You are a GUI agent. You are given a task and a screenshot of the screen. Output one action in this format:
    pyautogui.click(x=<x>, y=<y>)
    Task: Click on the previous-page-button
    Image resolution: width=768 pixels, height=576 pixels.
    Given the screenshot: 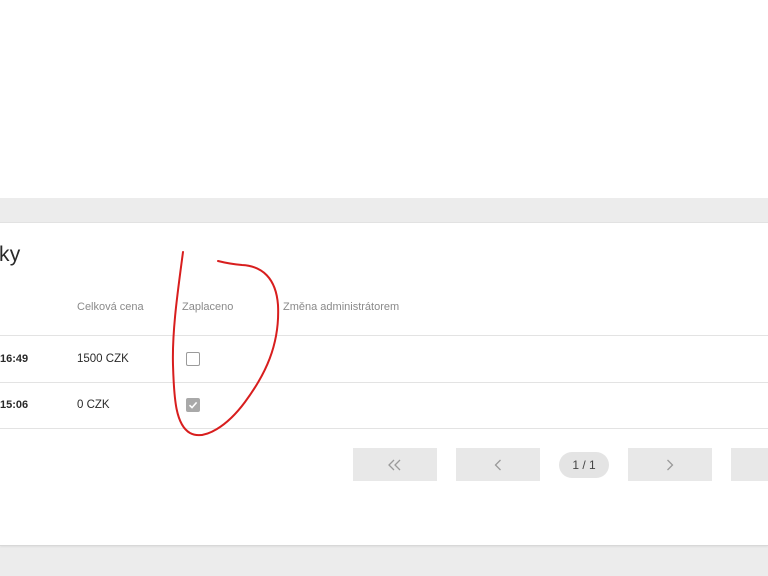 What is the action you would take?
    pyautogui.click(x=498, y=464)
    